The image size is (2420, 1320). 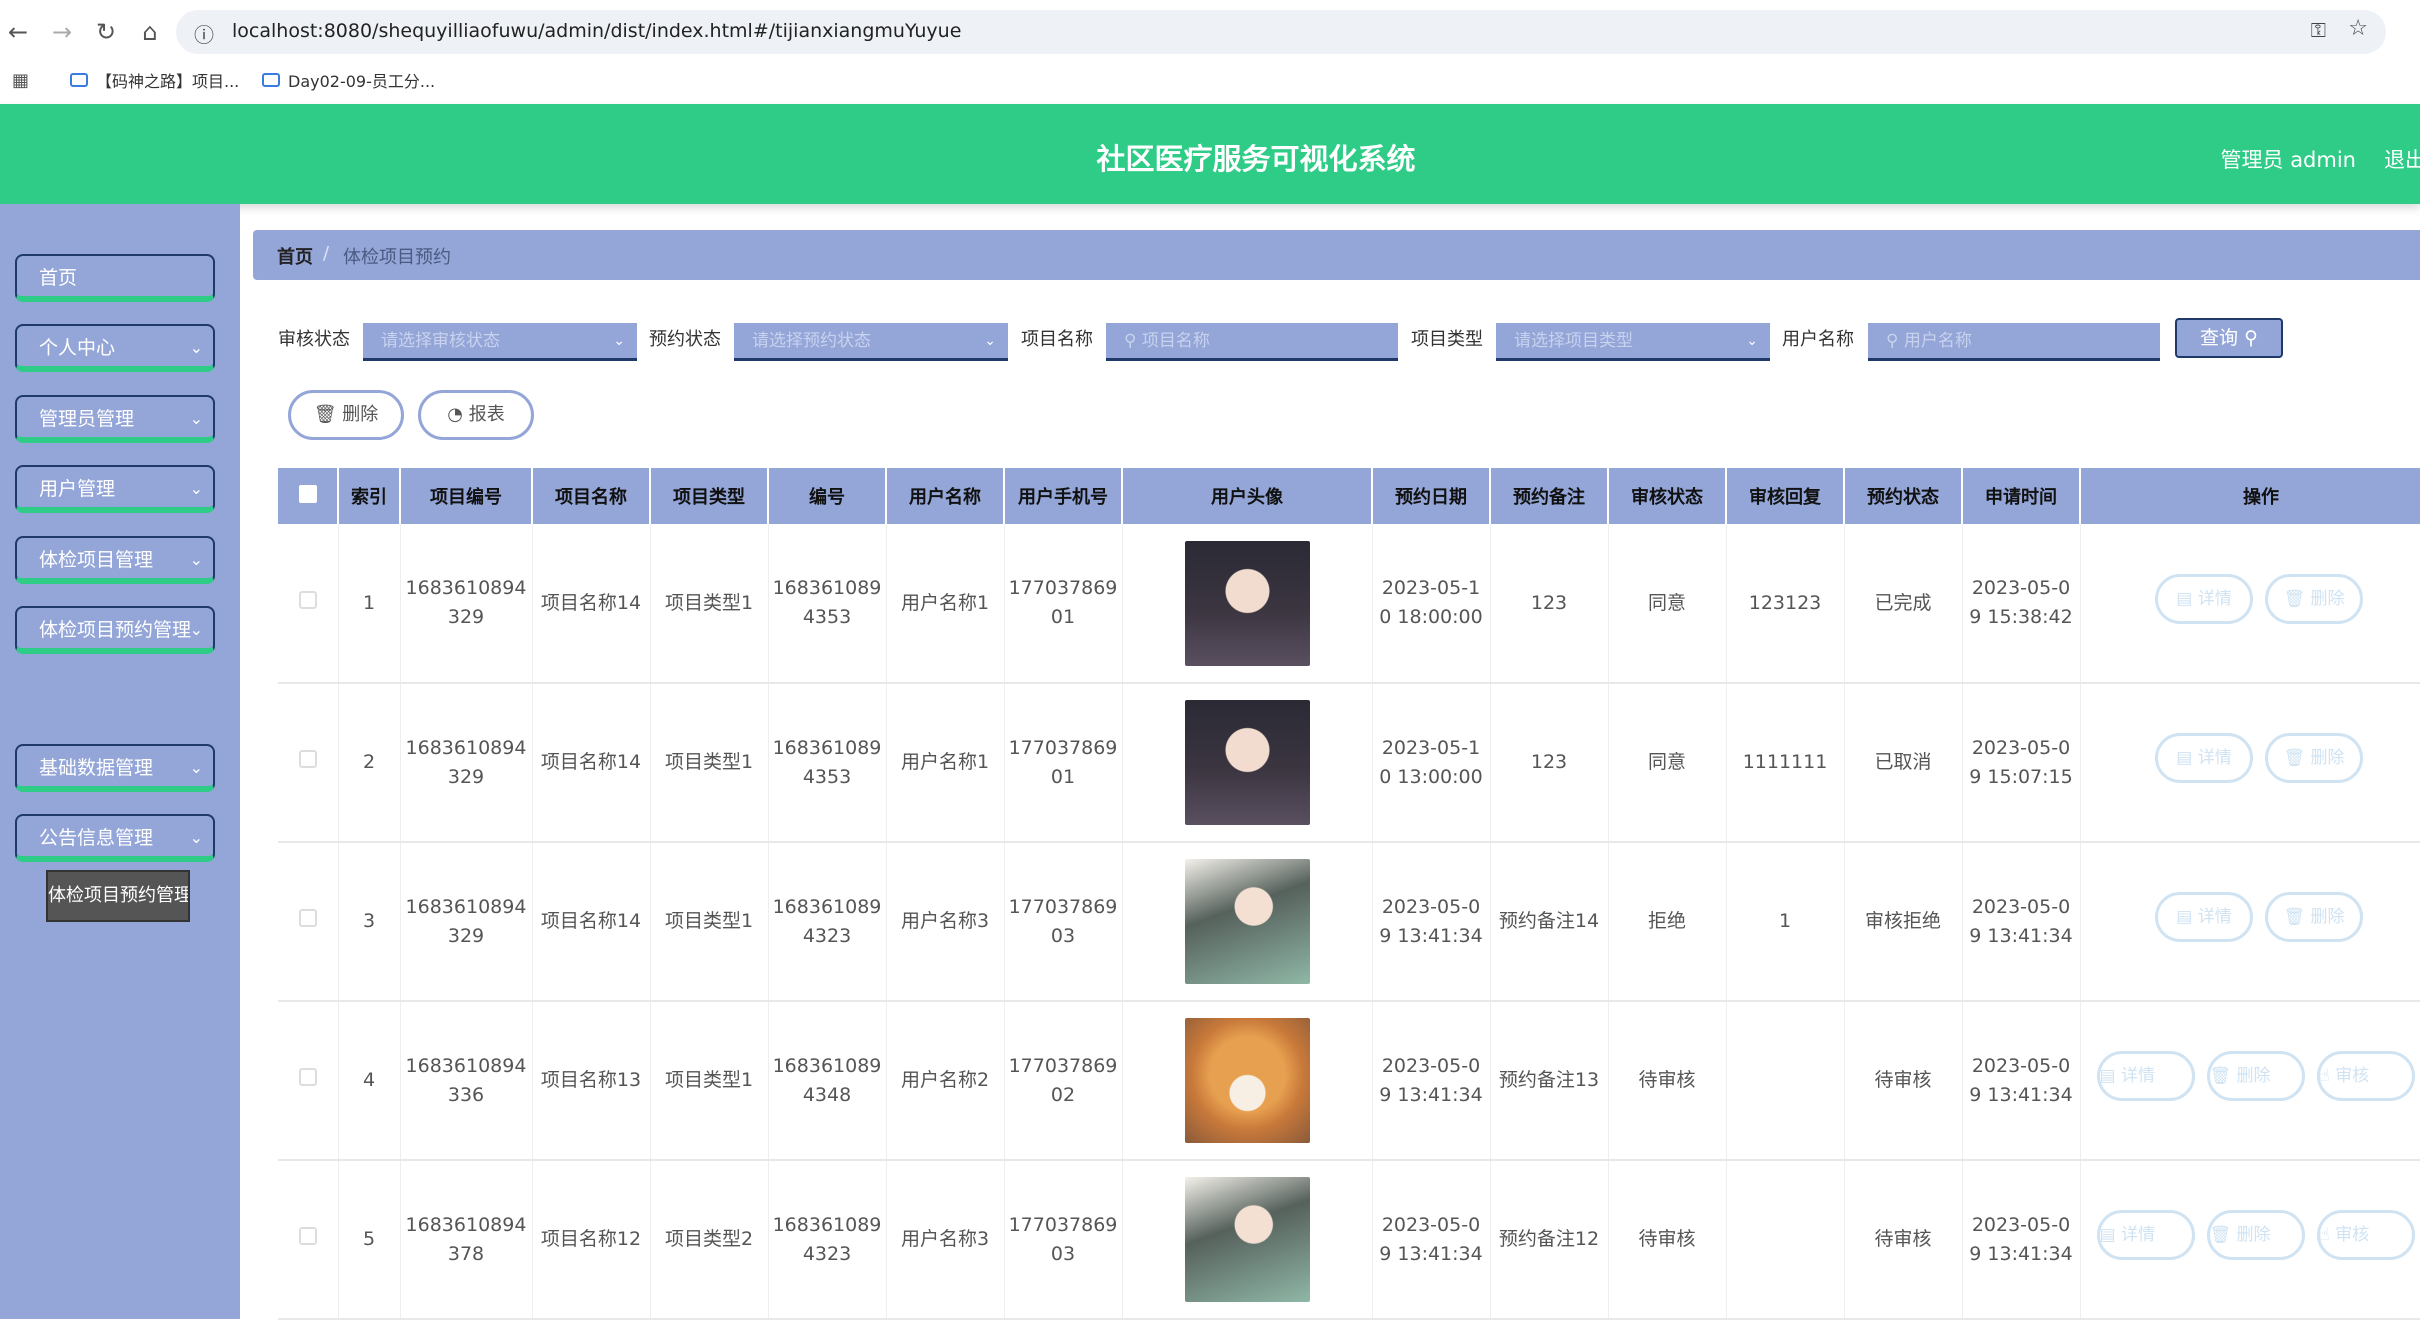 What do you see at coordinates (369, 763) in the screenshot?
I see `cell-idx: 2` at bounding box center [369, 763].